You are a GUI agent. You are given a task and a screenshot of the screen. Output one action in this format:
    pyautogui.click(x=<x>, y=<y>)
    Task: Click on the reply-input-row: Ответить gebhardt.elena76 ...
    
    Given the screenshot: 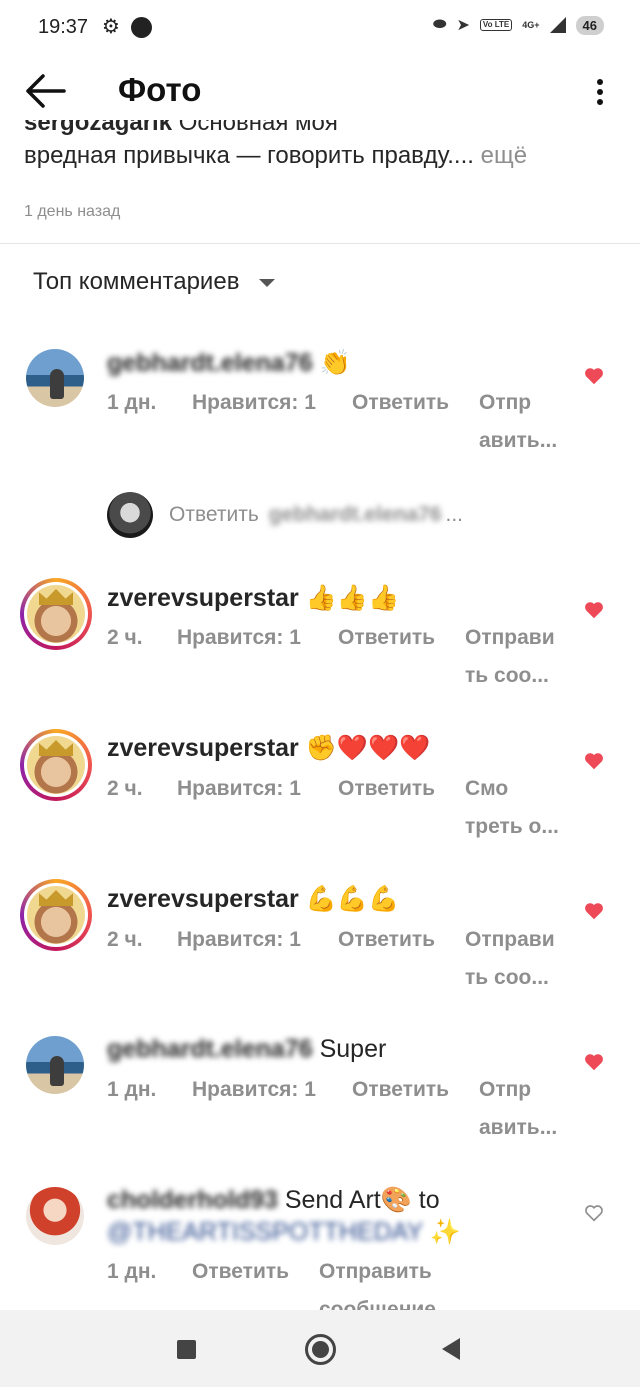 What is the action you would take?
    pyautogui.click(x=285, y=515)
    